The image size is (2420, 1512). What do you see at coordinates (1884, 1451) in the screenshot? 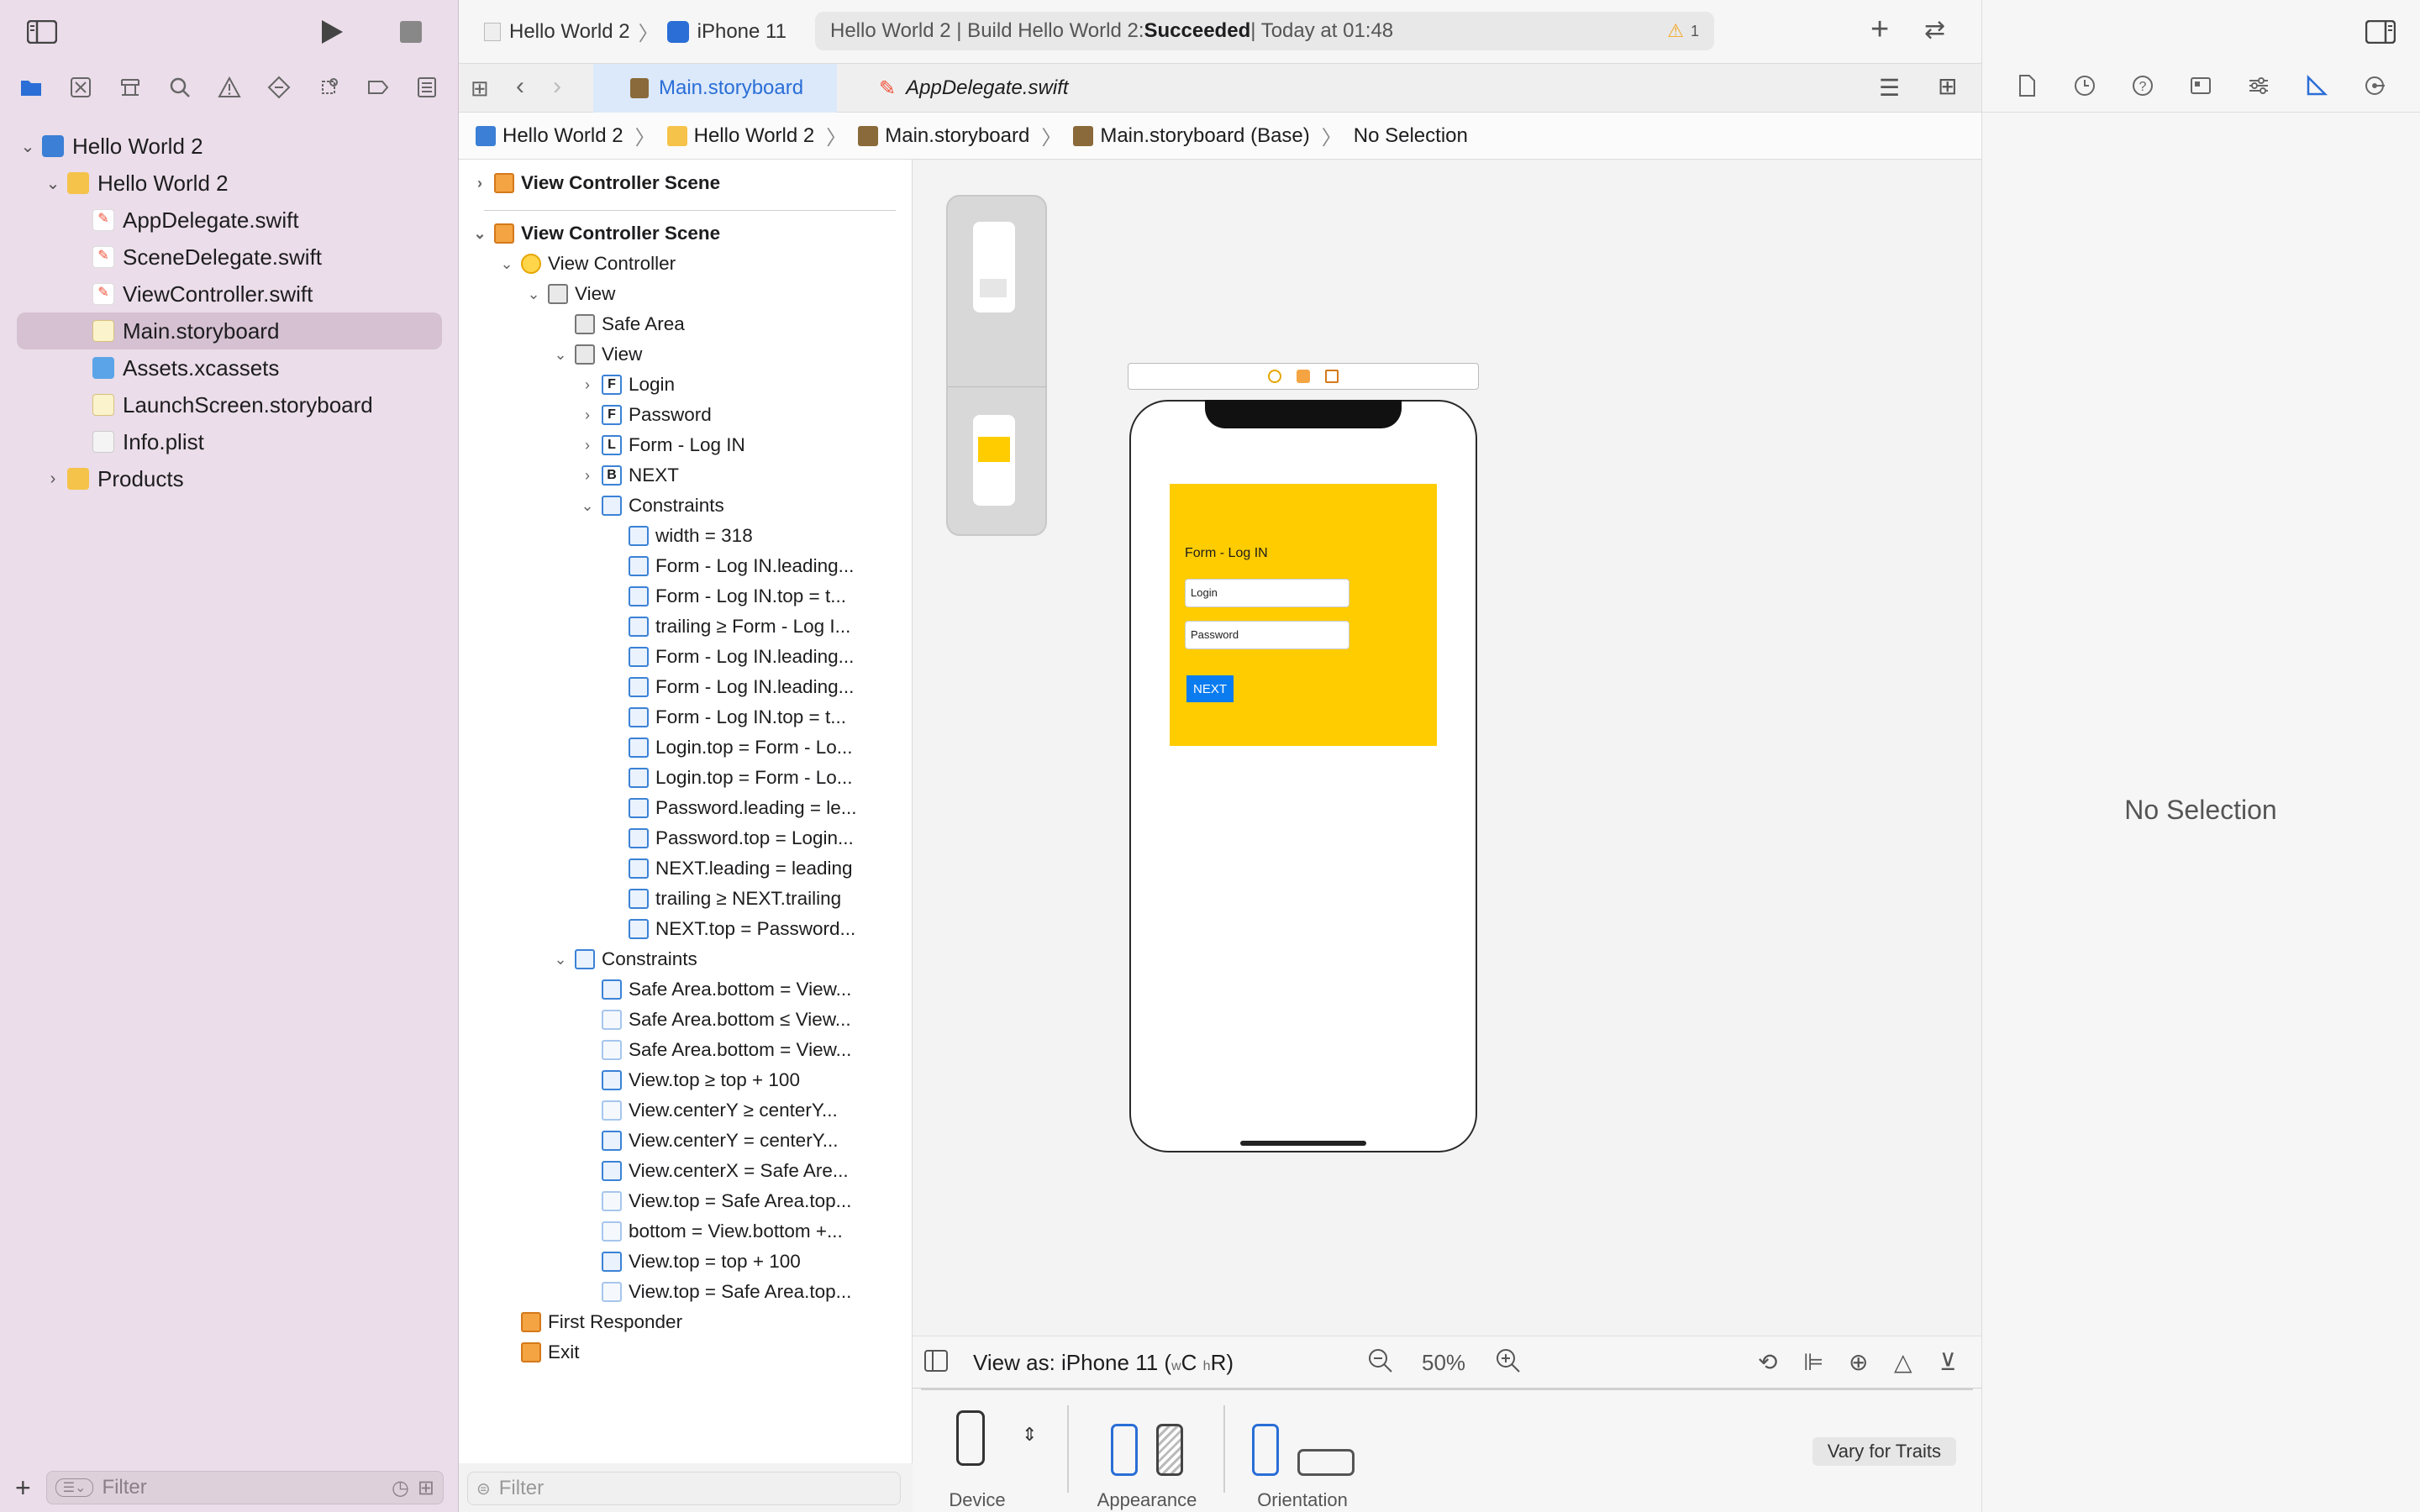
I see `vary-for-traits-button: Vary for Traits` at bounding box center [1884, 1451].